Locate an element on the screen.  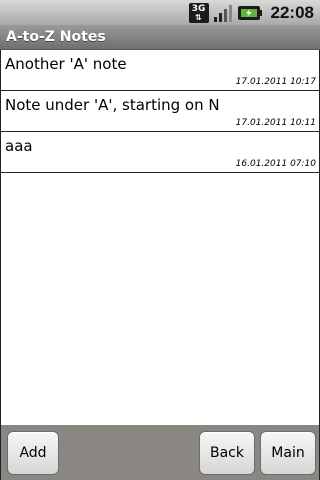
app-title: A-to-Z Notes is located at coordinates (56, 37).